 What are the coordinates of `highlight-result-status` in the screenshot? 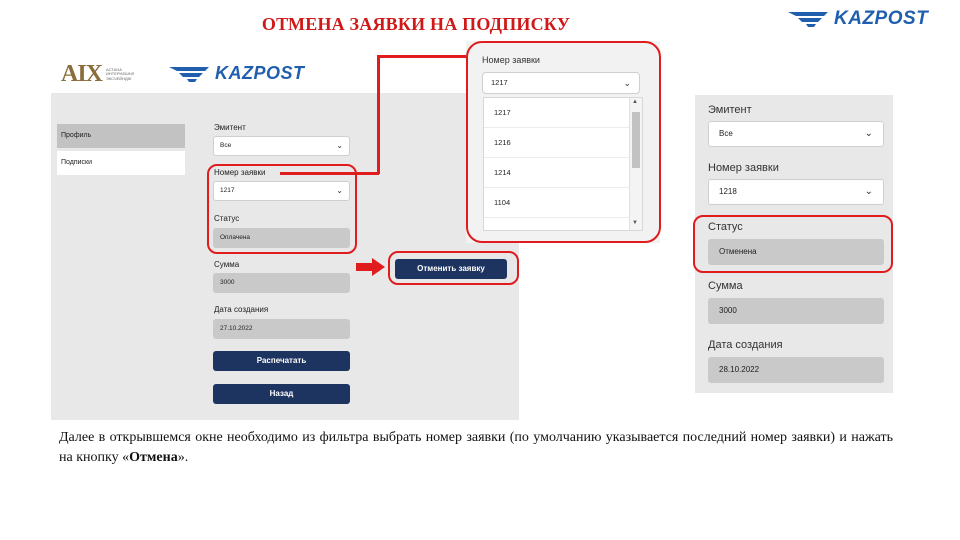 It's located at (793, 244).